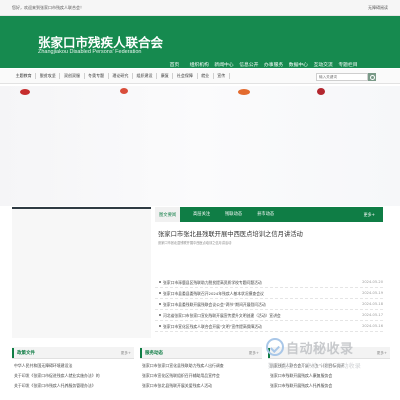  I want to click on news-list-item: 张家口市县委残联开展残联会议公会“两节”期间开展慰问活动 2024-05-18, so click(269, 304).